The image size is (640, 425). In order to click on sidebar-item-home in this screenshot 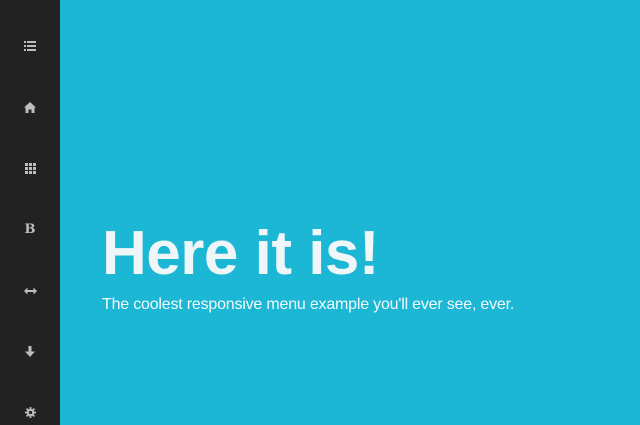, I will do `click(30, 107)`.